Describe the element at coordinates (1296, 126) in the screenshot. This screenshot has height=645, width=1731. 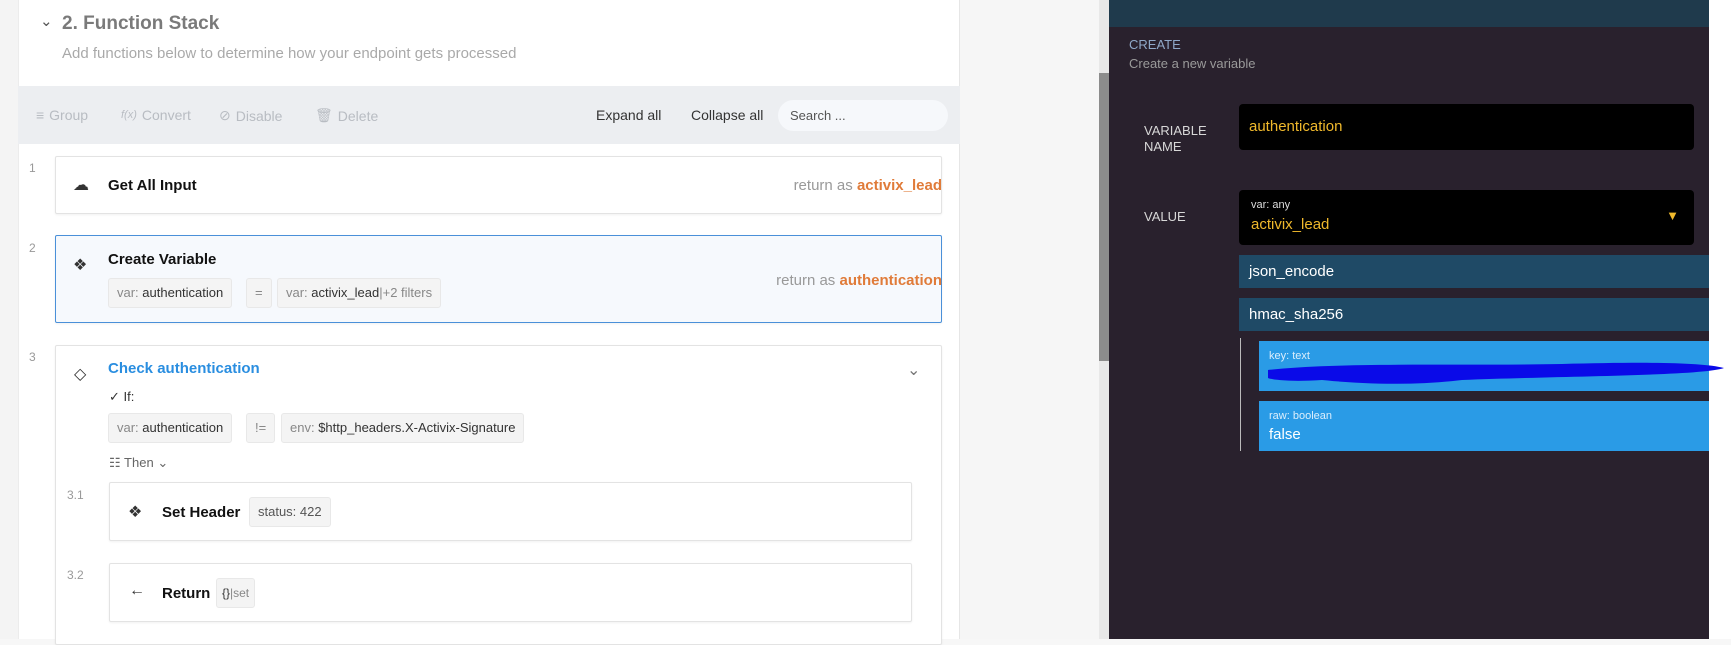
I see `variable-name-value: authentication` at that location.